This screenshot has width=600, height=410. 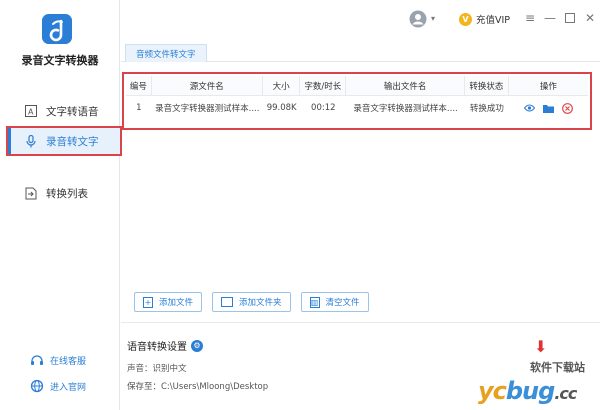 What do you see at coordinates (342, 303) in the screenshot?
I see `clear-files-label: 清空文件` at bounding box center [342, 303].